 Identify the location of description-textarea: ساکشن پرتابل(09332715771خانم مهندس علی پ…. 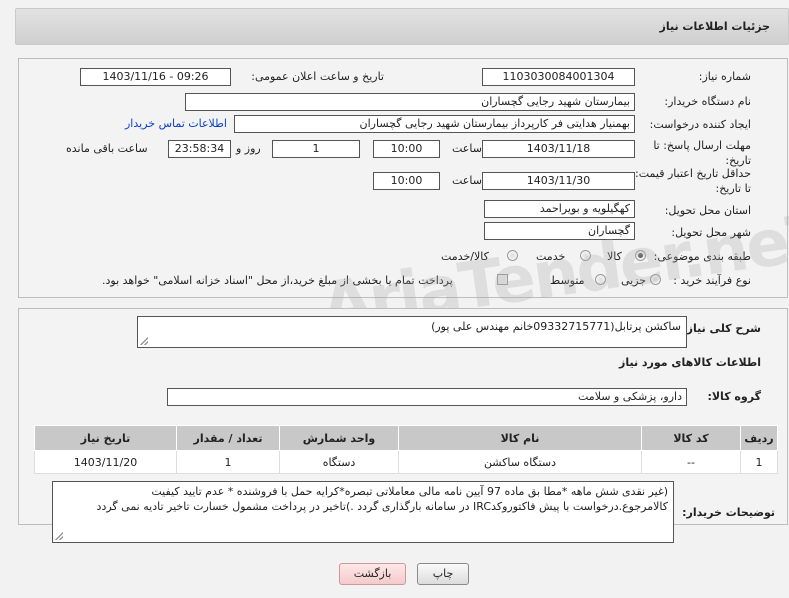
(412, 332).